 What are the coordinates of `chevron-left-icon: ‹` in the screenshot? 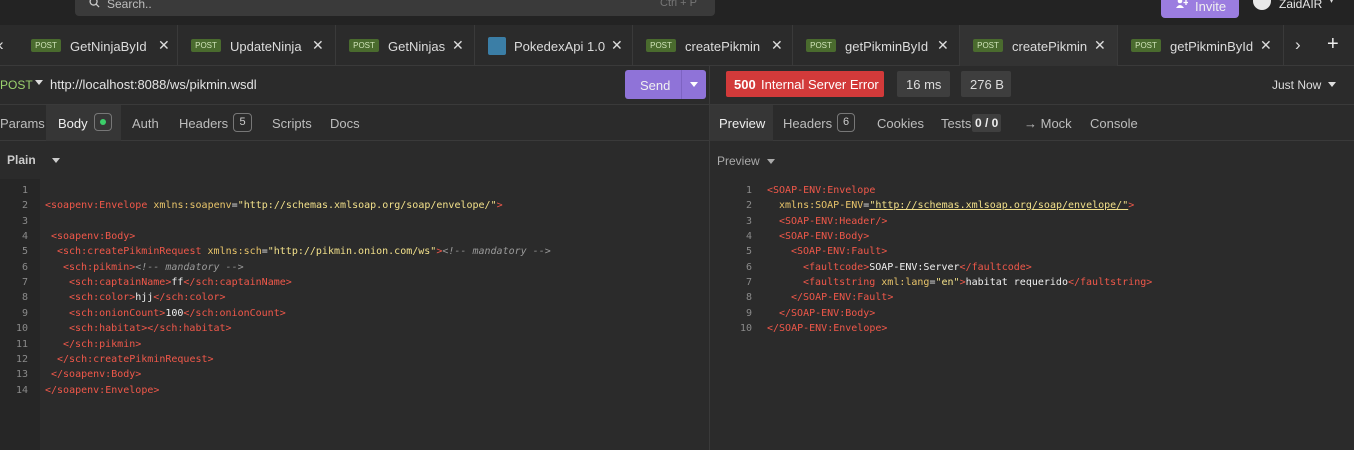 It's located at (2, 45).